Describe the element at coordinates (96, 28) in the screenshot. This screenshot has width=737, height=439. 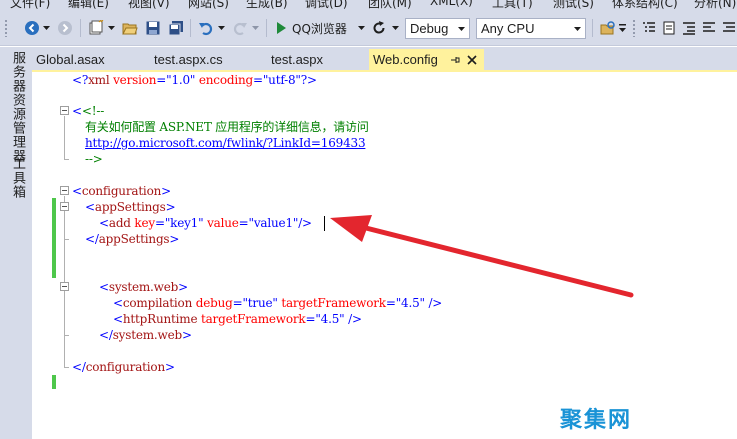
I see `new-project-icon` at that location.